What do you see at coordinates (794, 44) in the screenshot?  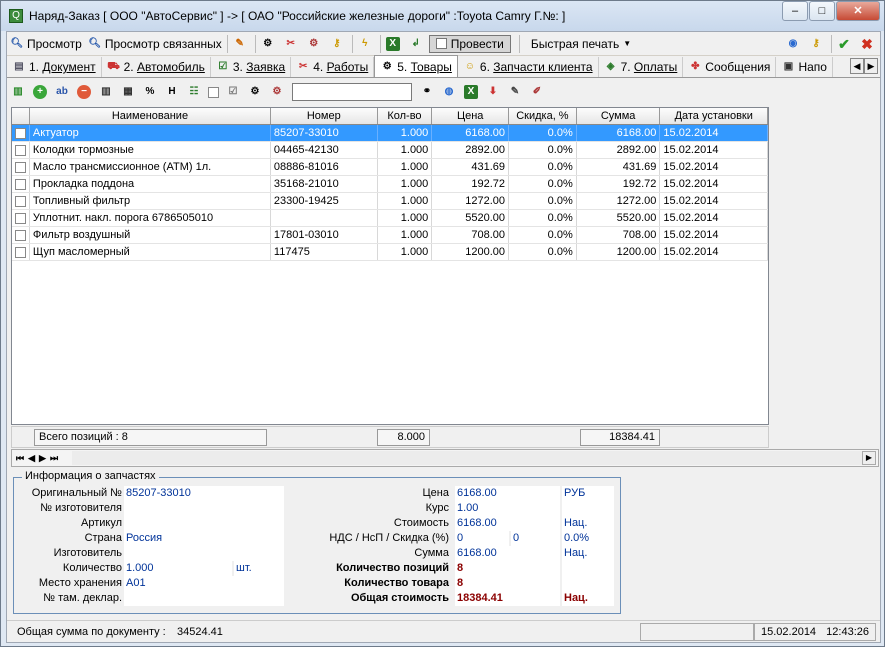 I see `help-button: ◉` at bounding box center [794, 44].